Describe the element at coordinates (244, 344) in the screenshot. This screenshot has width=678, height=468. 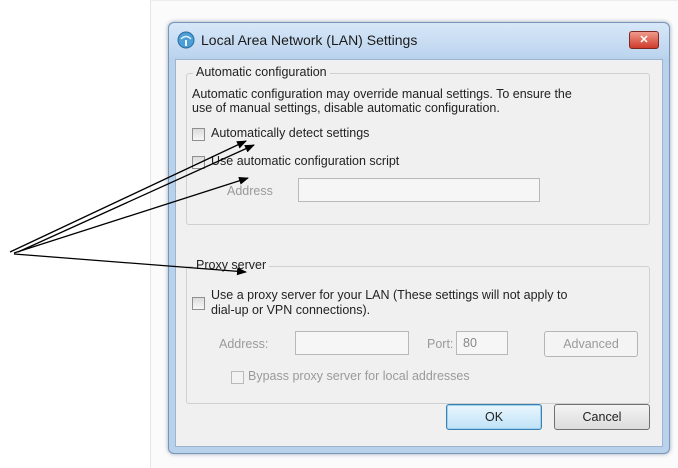
I see `proxy-address-label: Address:` at that location.